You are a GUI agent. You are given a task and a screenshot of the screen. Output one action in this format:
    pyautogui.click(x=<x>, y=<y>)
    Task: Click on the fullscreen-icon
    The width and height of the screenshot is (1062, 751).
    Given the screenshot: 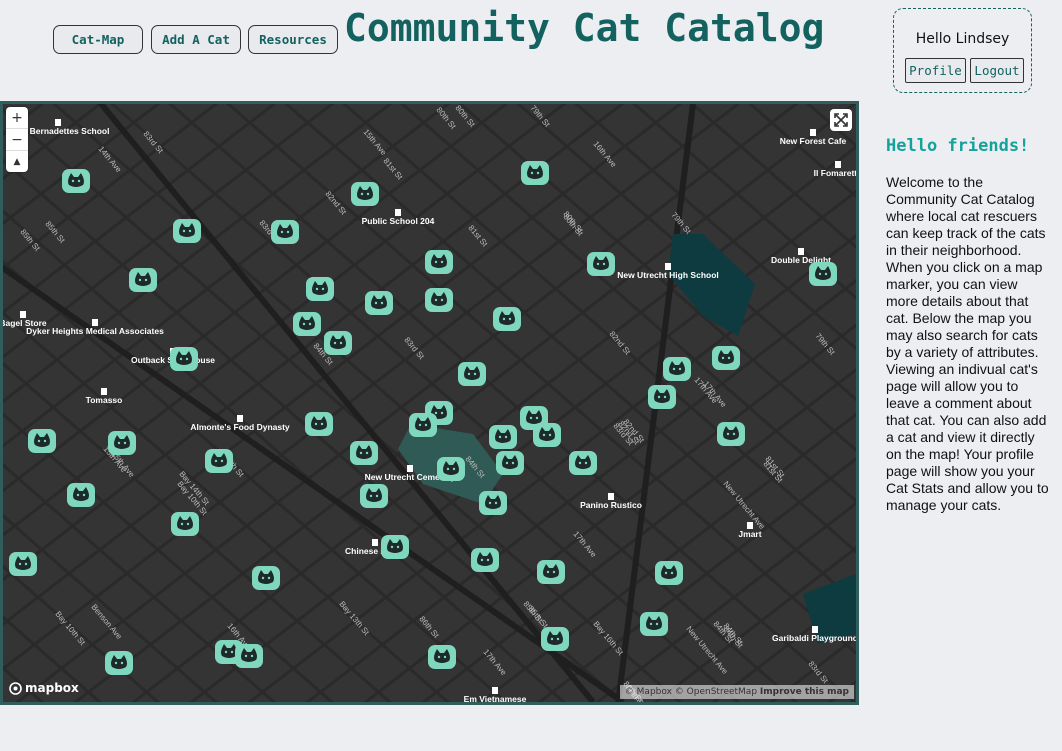 What is the action you would take?
    pyautogui.click(x=841, y=120)
    